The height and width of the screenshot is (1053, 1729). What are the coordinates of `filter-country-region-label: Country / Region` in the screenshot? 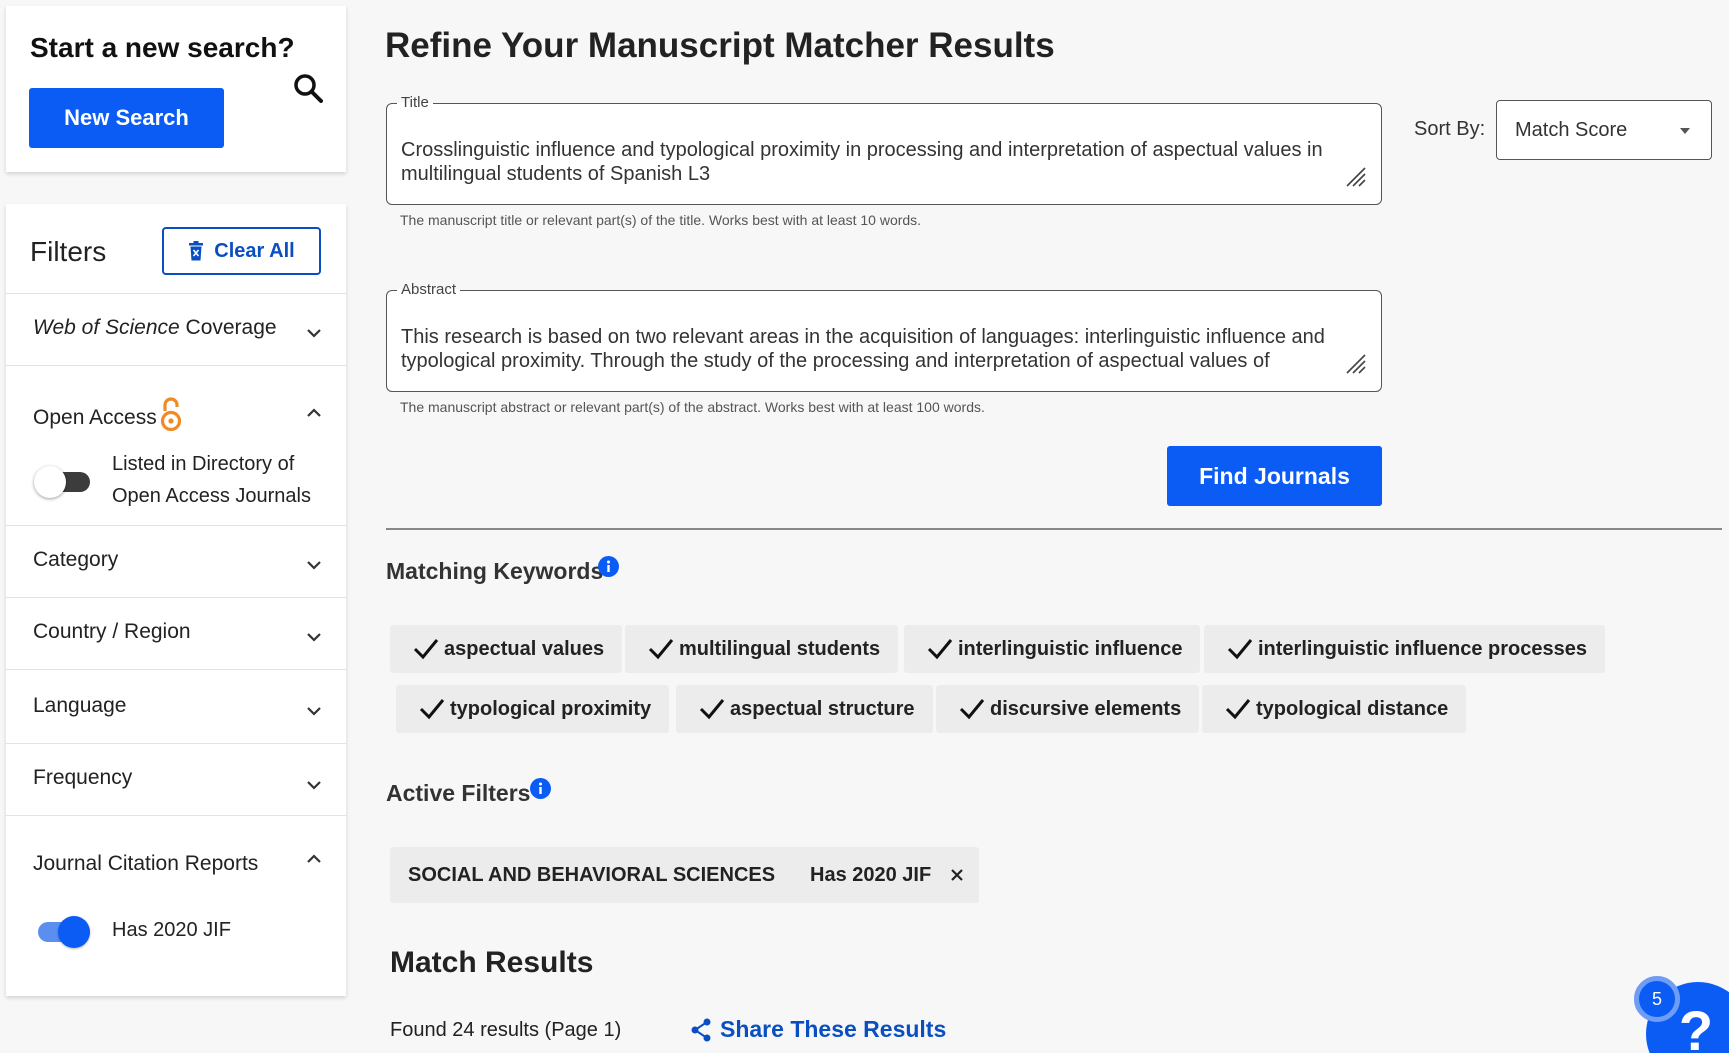 It's located at (112, 631).